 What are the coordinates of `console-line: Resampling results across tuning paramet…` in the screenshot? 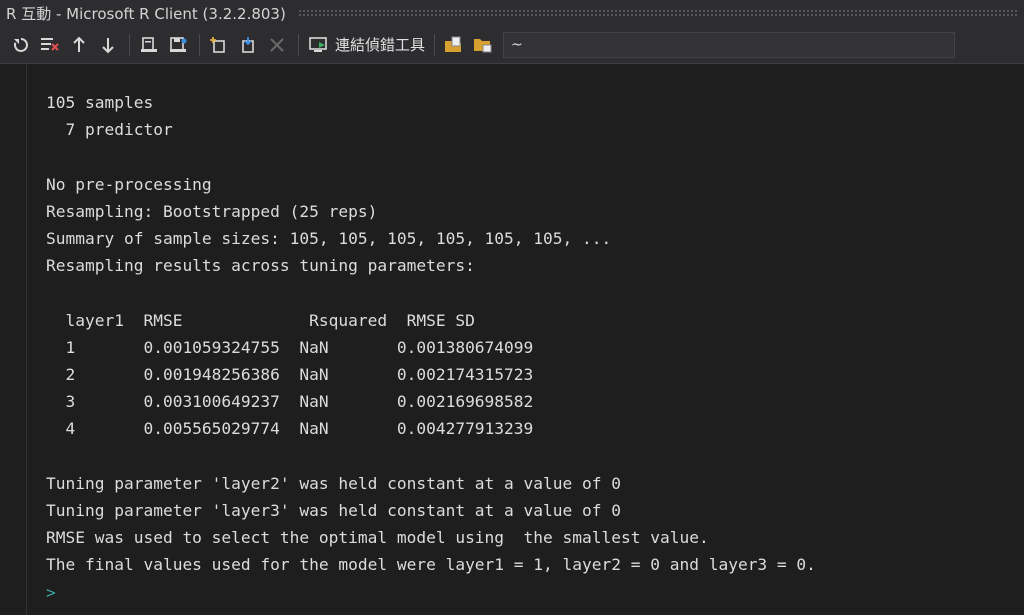 It's located at (260, 266).